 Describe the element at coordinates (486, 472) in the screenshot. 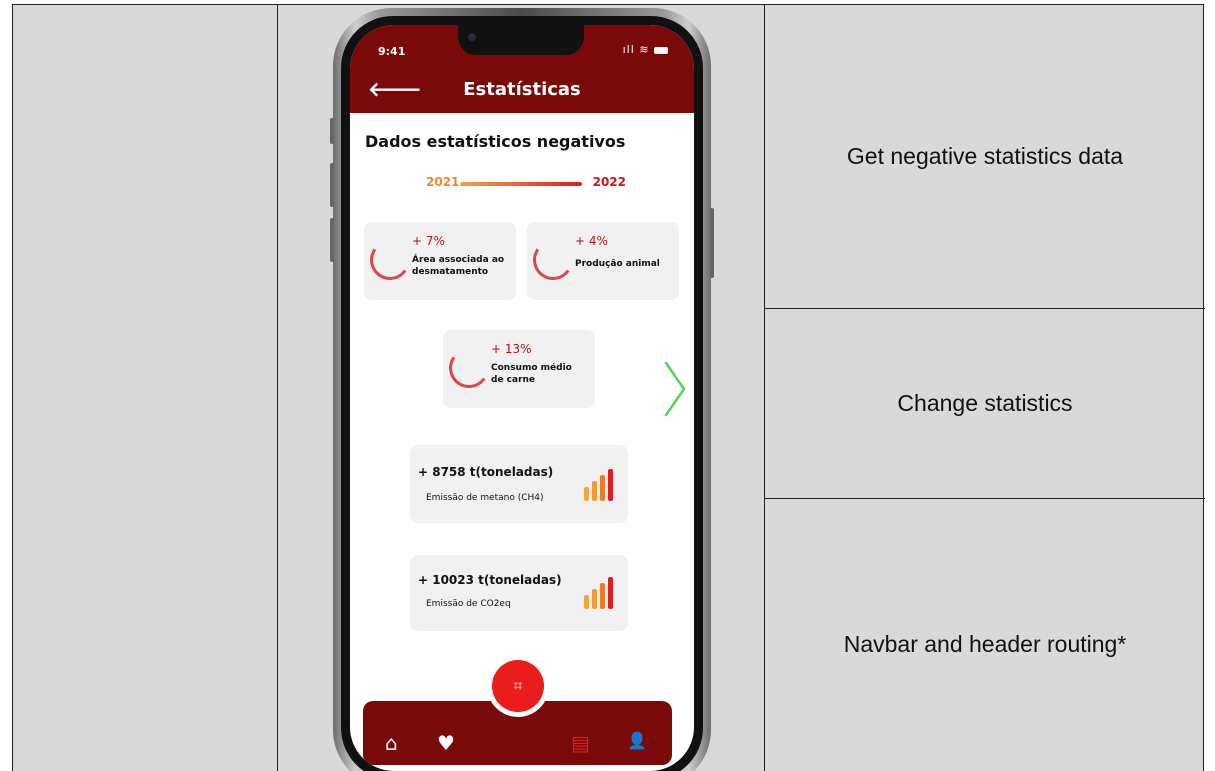

I see `emission-value: + 8758 t(toneladas)` at that location.